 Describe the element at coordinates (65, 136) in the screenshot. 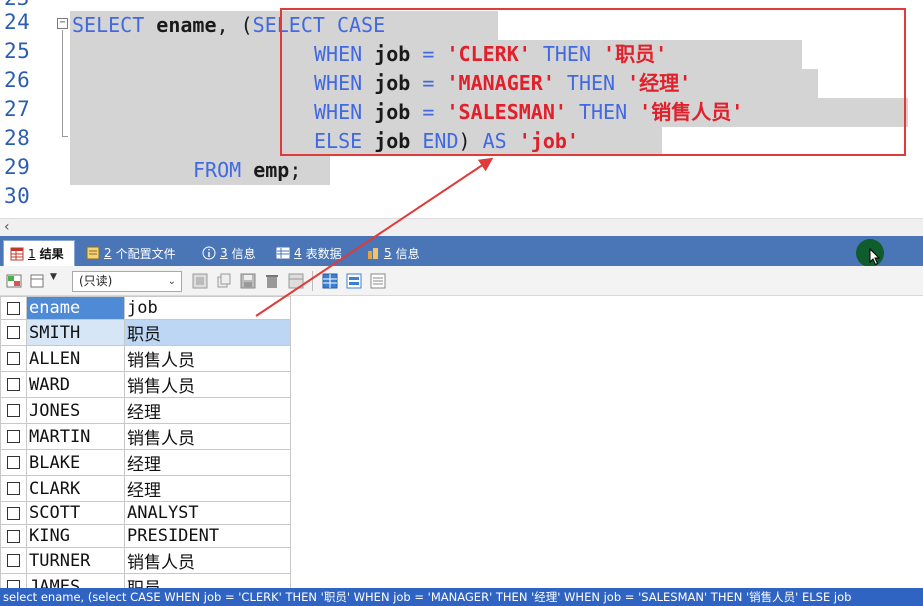

I see `fold-guide-end` at that location.